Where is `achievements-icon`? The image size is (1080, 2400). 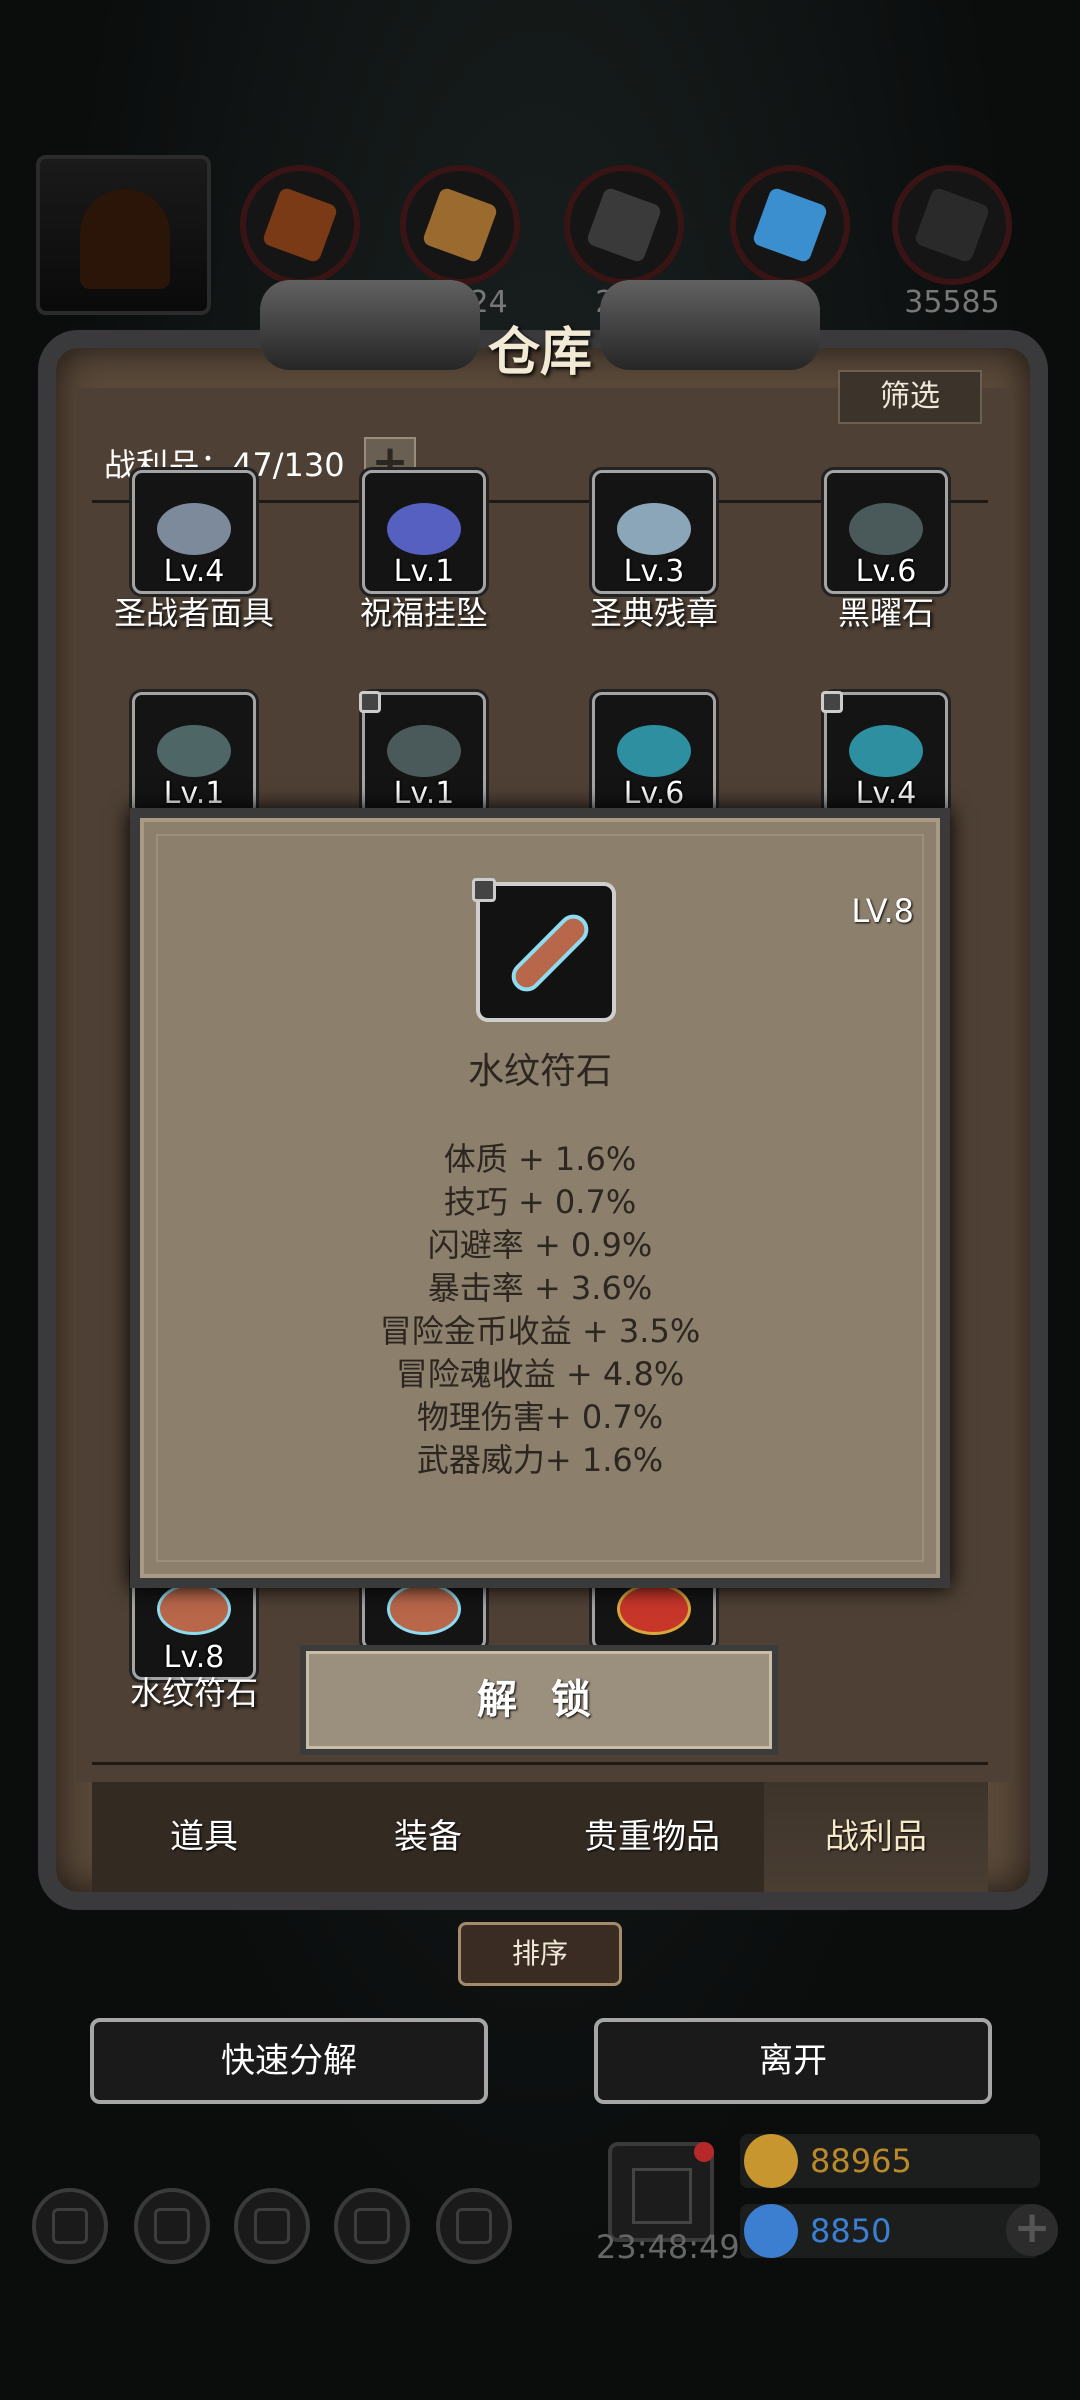
achievements-icon is located at coordinates (172, 2226).